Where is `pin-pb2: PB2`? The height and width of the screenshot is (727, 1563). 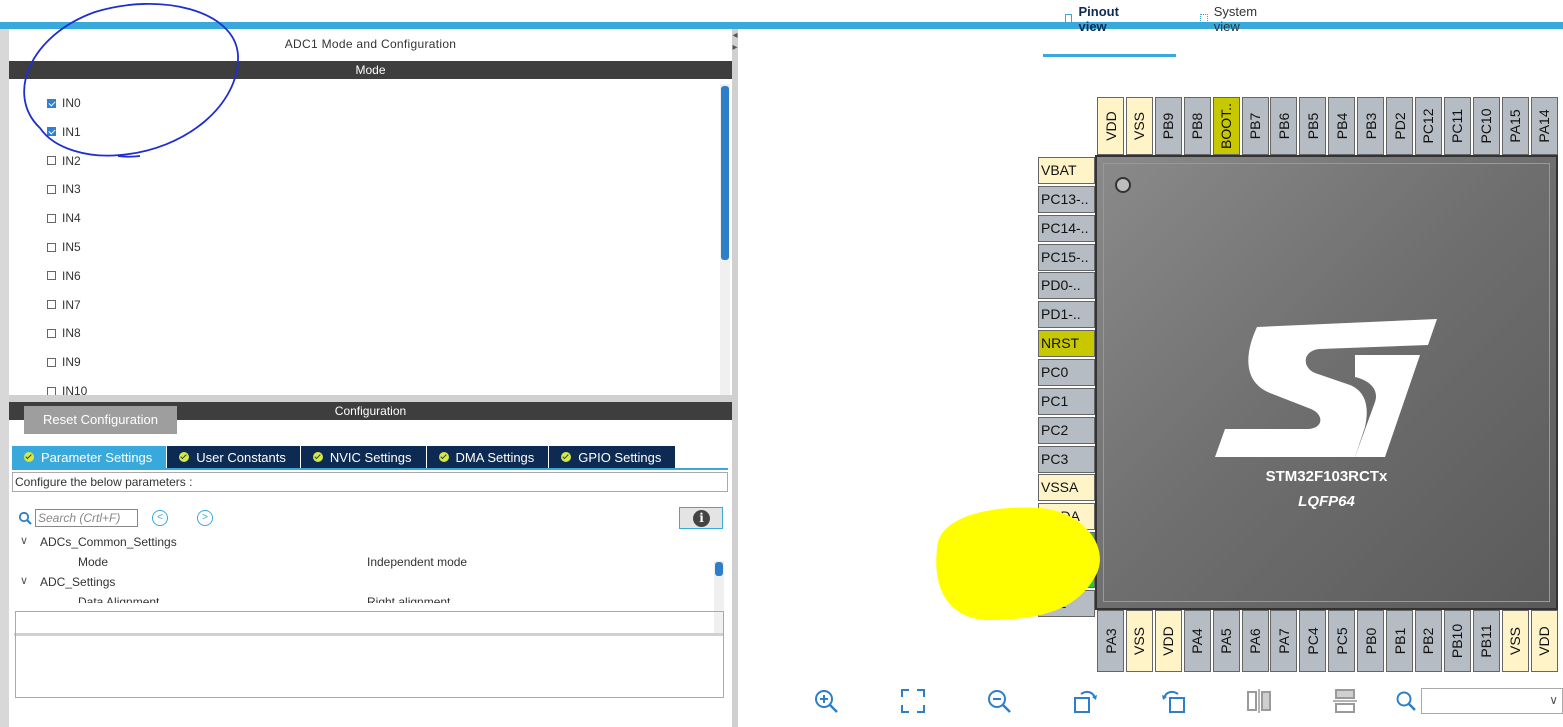
pin-pb2: PB2 is located at coordinates (1428, 641).